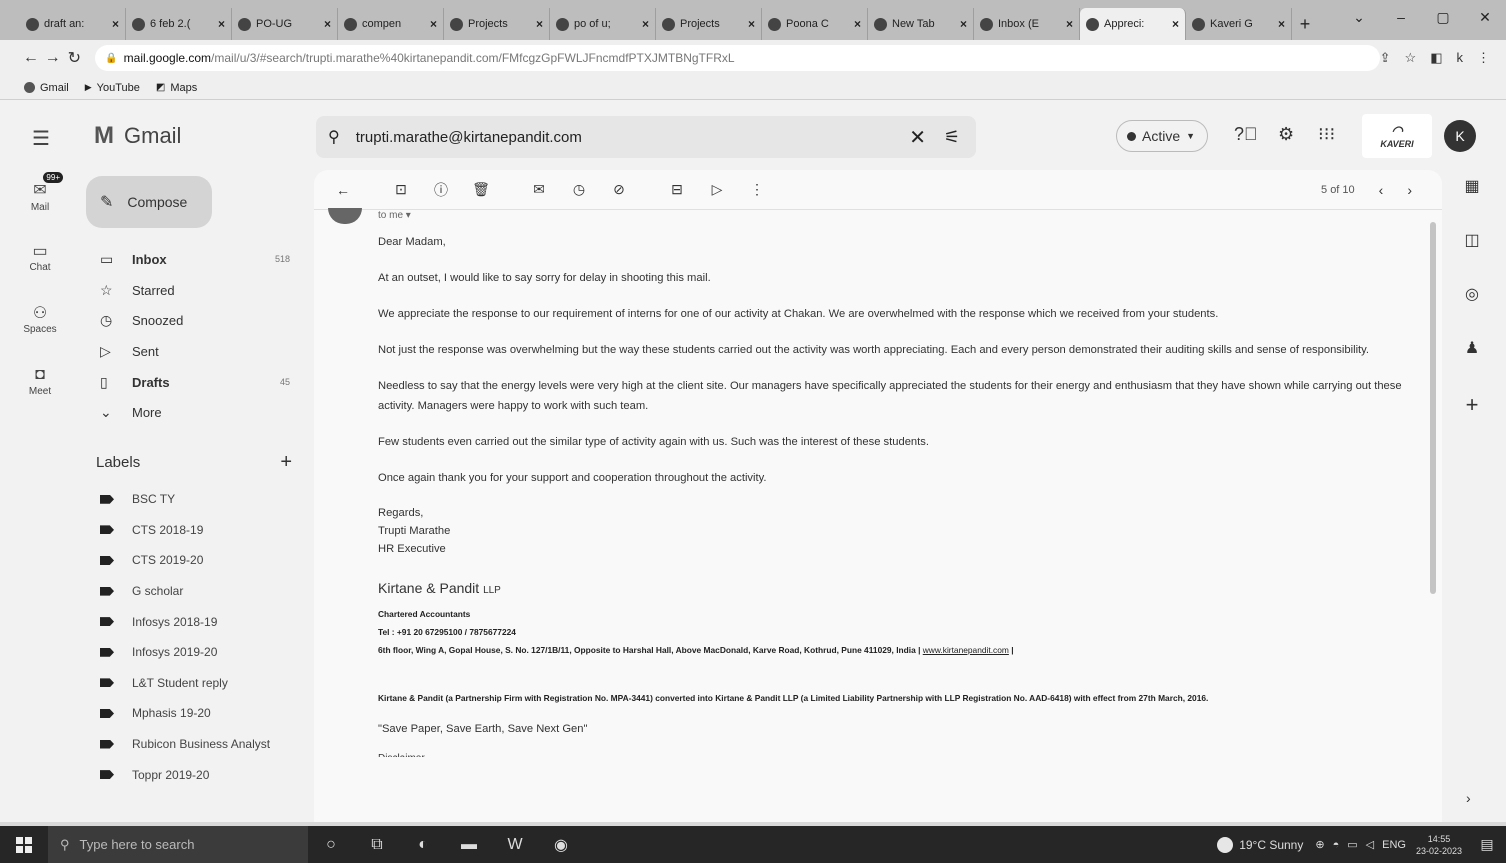  I want to click on status-dropdown: Active ▼, so click(1162, 136).